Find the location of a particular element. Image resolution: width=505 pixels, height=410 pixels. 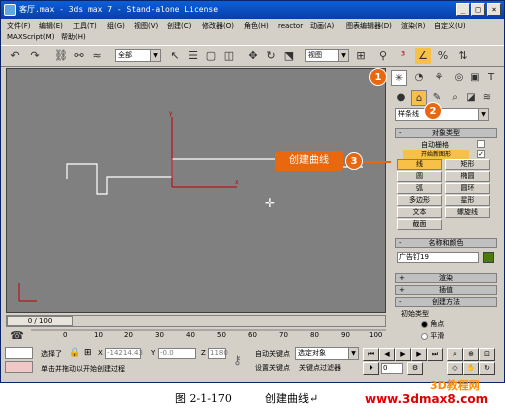

menu-group: 组(G) is located at coordinates (116, 26).